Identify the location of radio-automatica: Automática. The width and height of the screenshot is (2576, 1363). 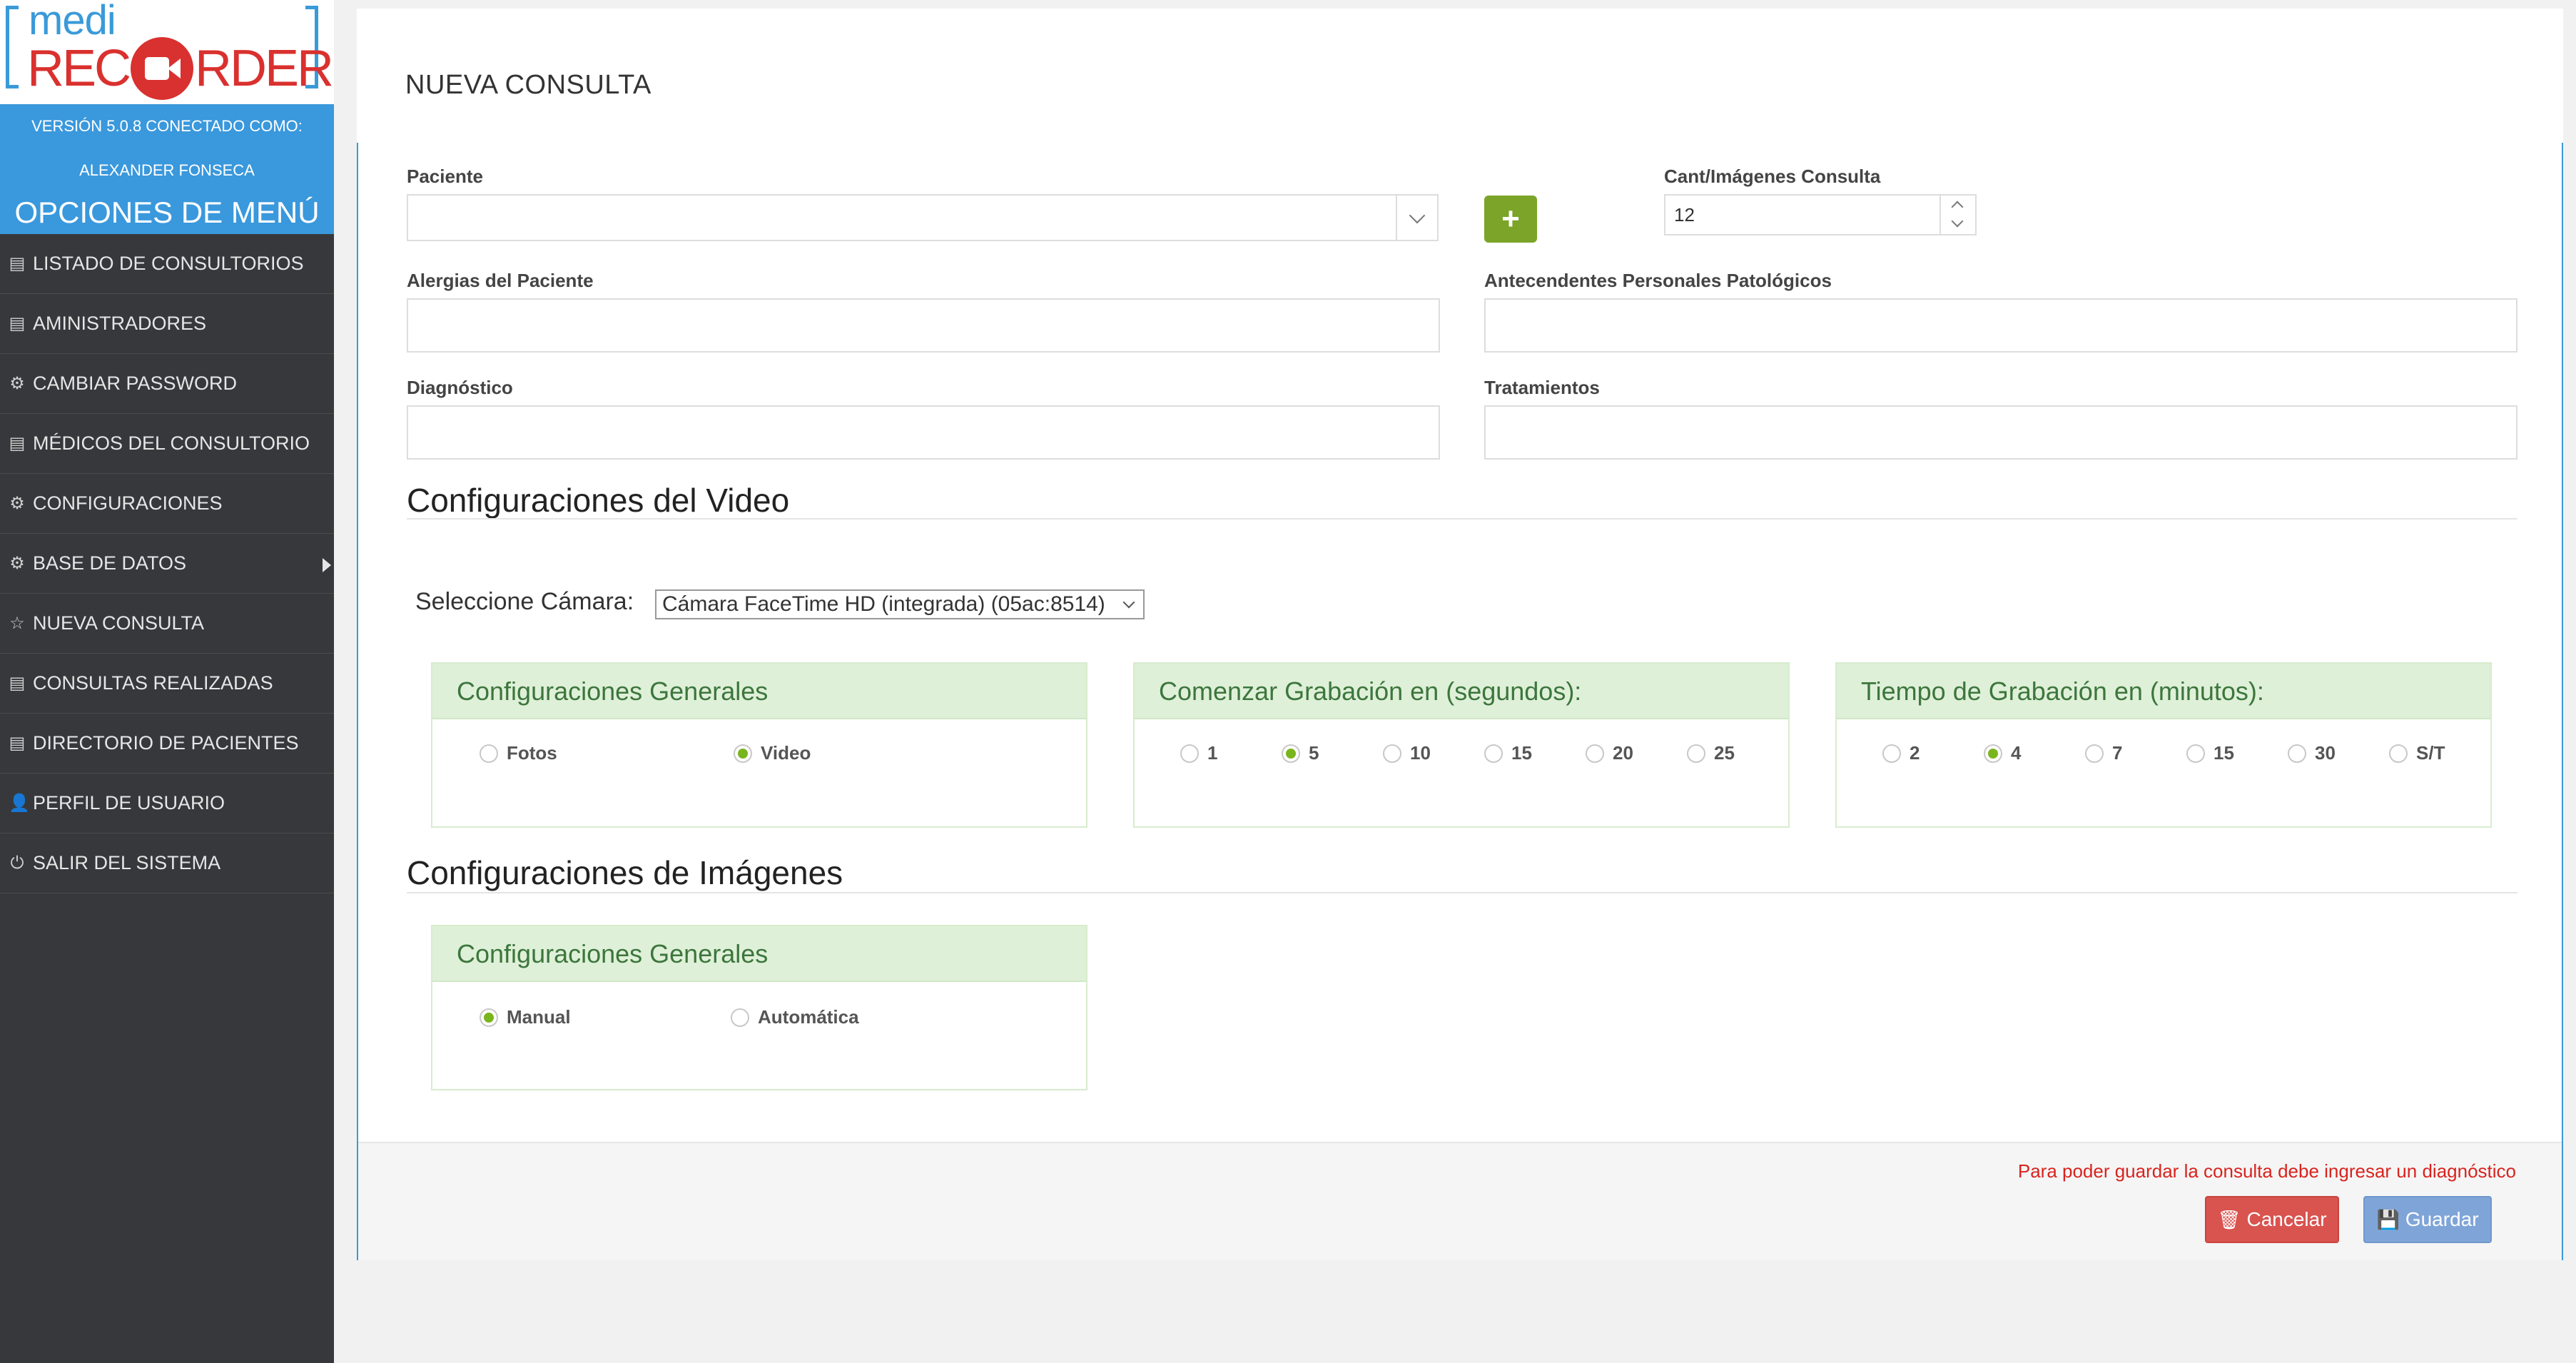
(795, 1017).